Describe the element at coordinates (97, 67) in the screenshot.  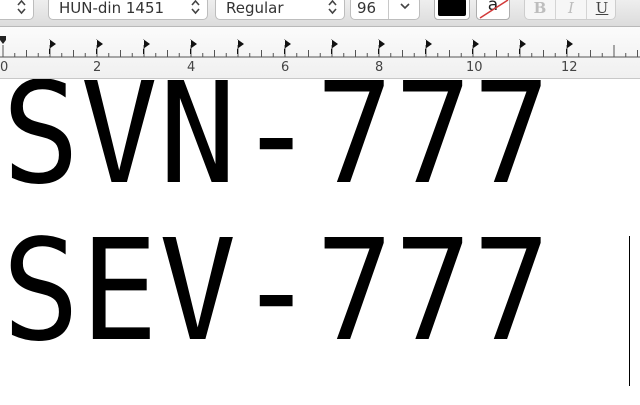
I see `ruler-label-2: 2` at that location.